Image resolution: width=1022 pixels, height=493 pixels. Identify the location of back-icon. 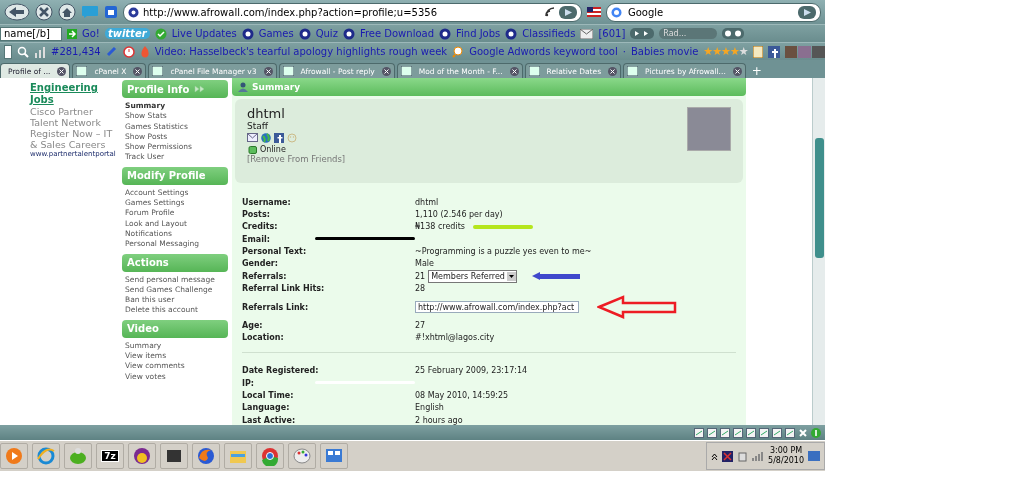
(17, 12).